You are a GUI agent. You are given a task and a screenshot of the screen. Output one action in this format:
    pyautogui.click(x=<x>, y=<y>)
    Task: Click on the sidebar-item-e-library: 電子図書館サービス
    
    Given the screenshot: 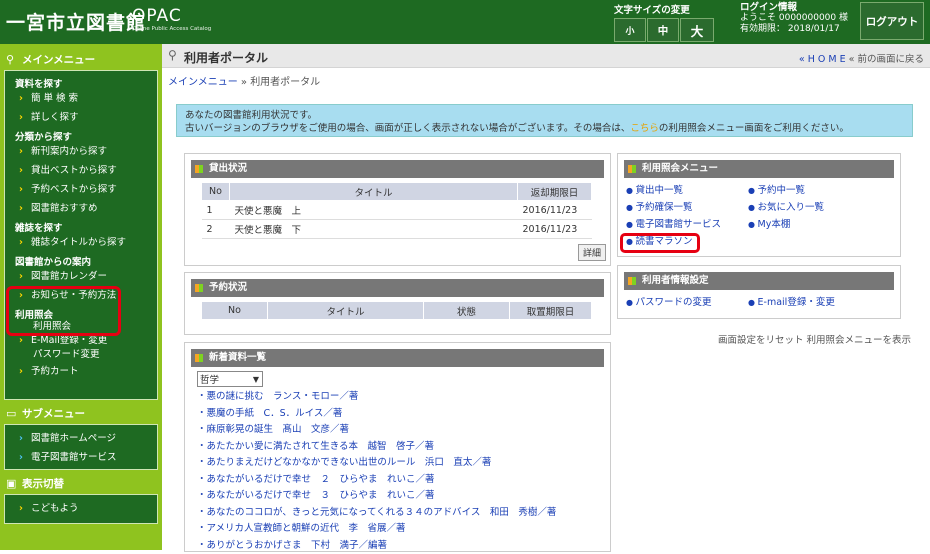 What is the action you would take?
    pyautogui.click(x=81, y=457)
    